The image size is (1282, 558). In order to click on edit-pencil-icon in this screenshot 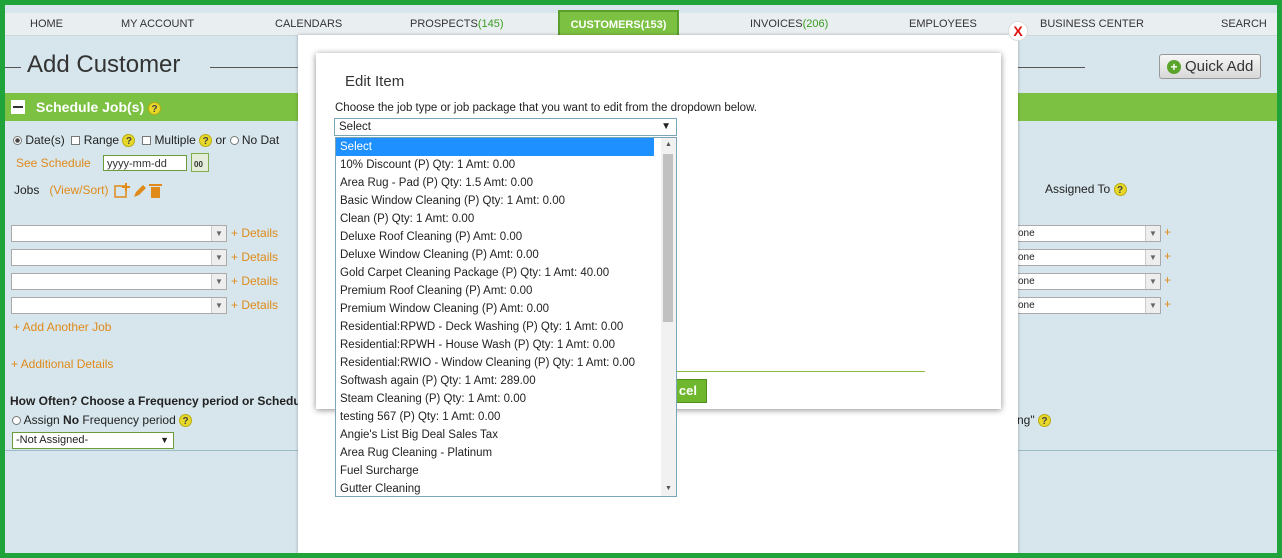, I will do `click(139, 191)`.